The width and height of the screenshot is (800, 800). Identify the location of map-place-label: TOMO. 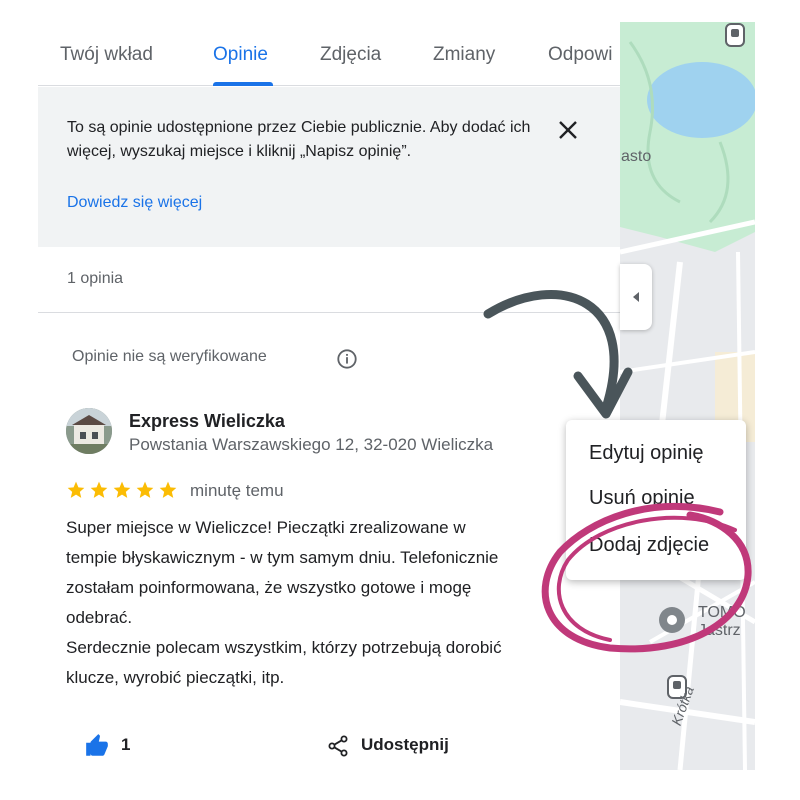
(722, 612).